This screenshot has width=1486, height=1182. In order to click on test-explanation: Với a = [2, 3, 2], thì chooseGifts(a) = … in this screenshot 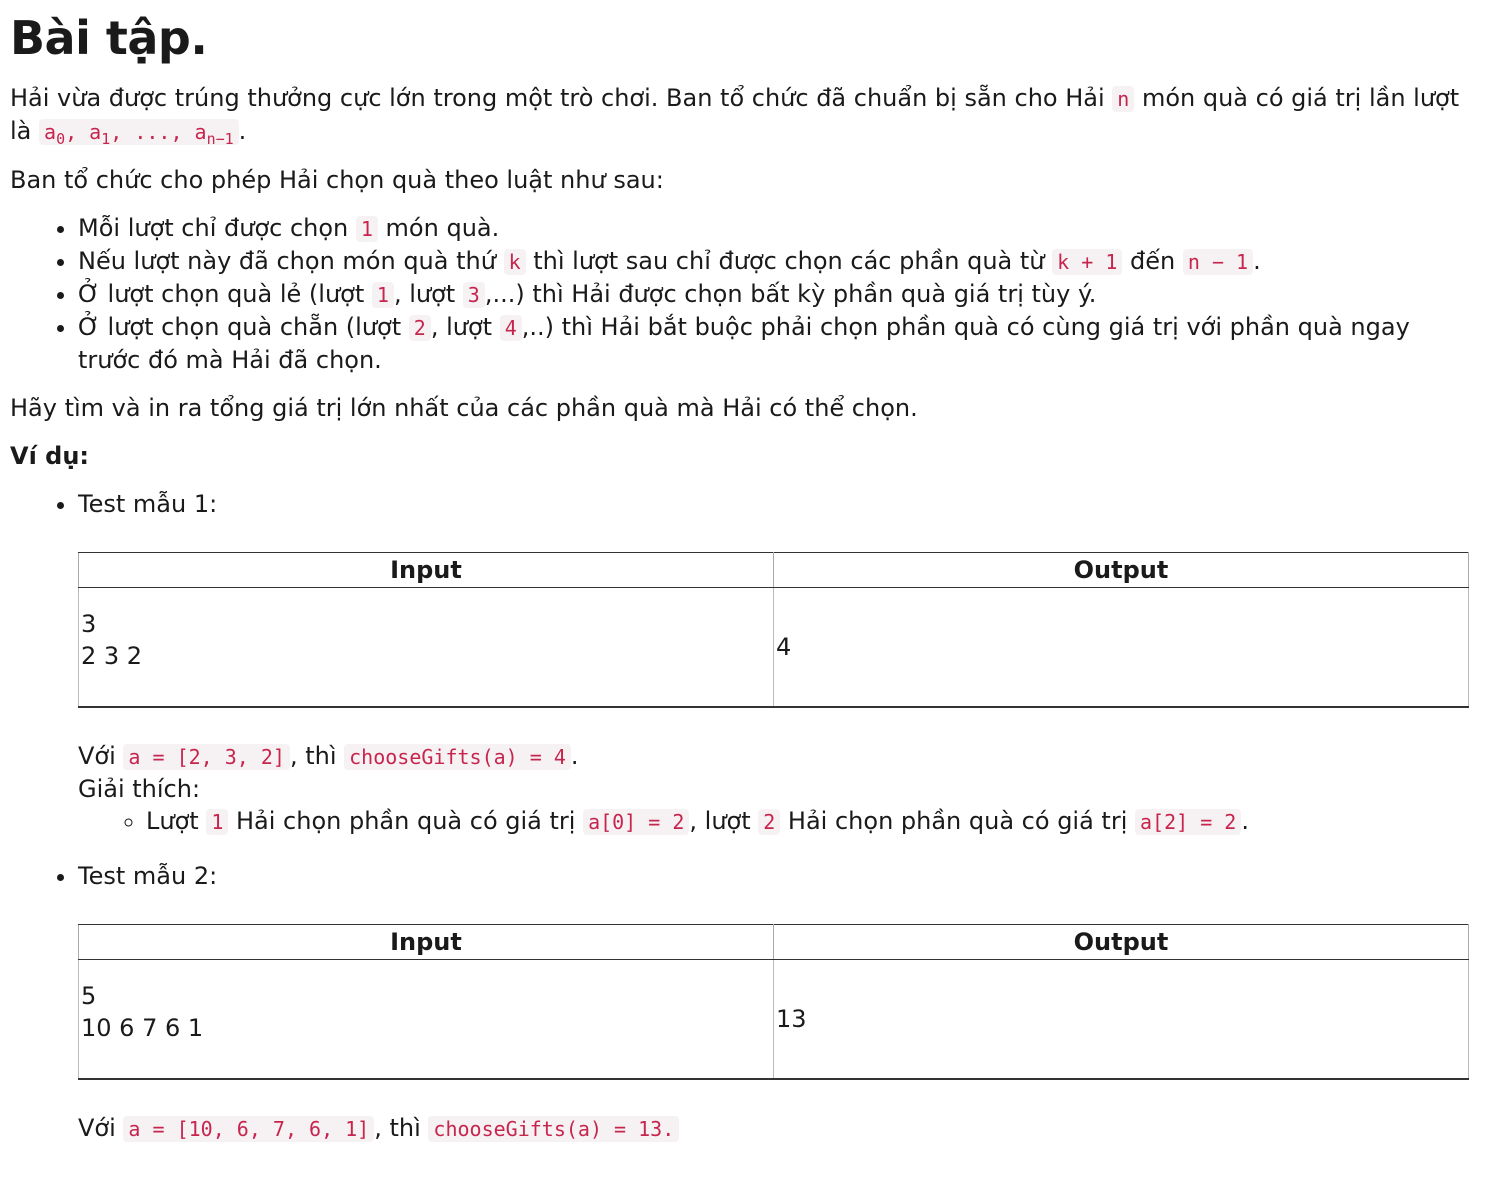, I will do `click(776, 789)`.